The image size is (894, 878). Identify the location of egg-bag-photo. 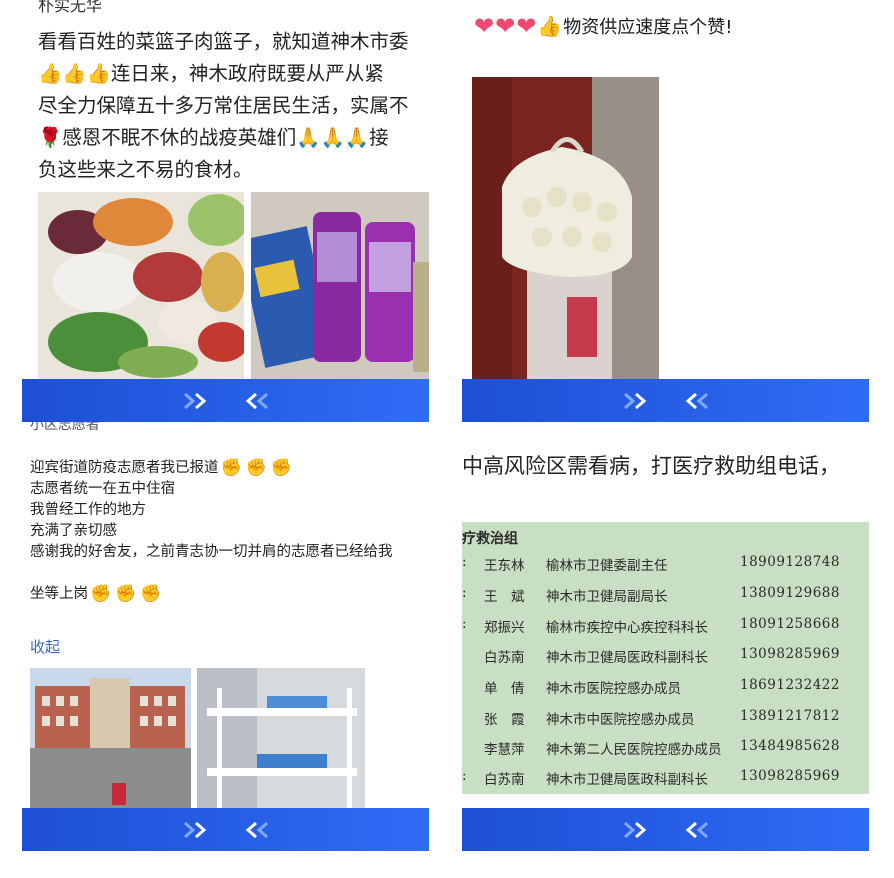
(565, 228).